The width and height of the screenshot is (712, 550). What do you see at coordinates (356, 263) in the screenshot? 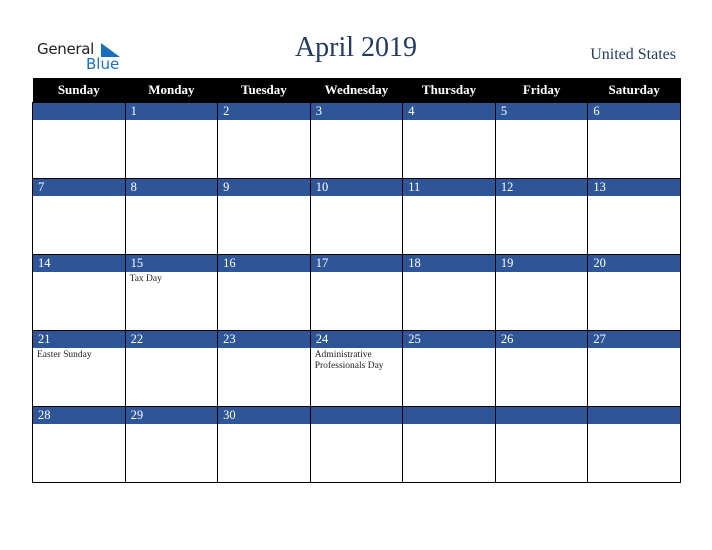
I see `day-number: 17` at bounding box center [356, 263].